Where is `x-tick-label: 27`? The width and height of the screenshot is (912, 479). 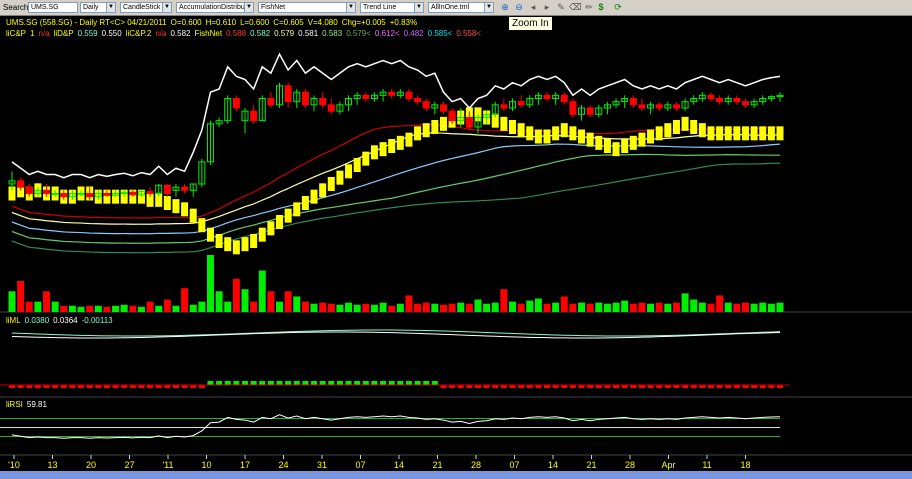 x-tick-label: 27 is located at coordinates (129, 465).